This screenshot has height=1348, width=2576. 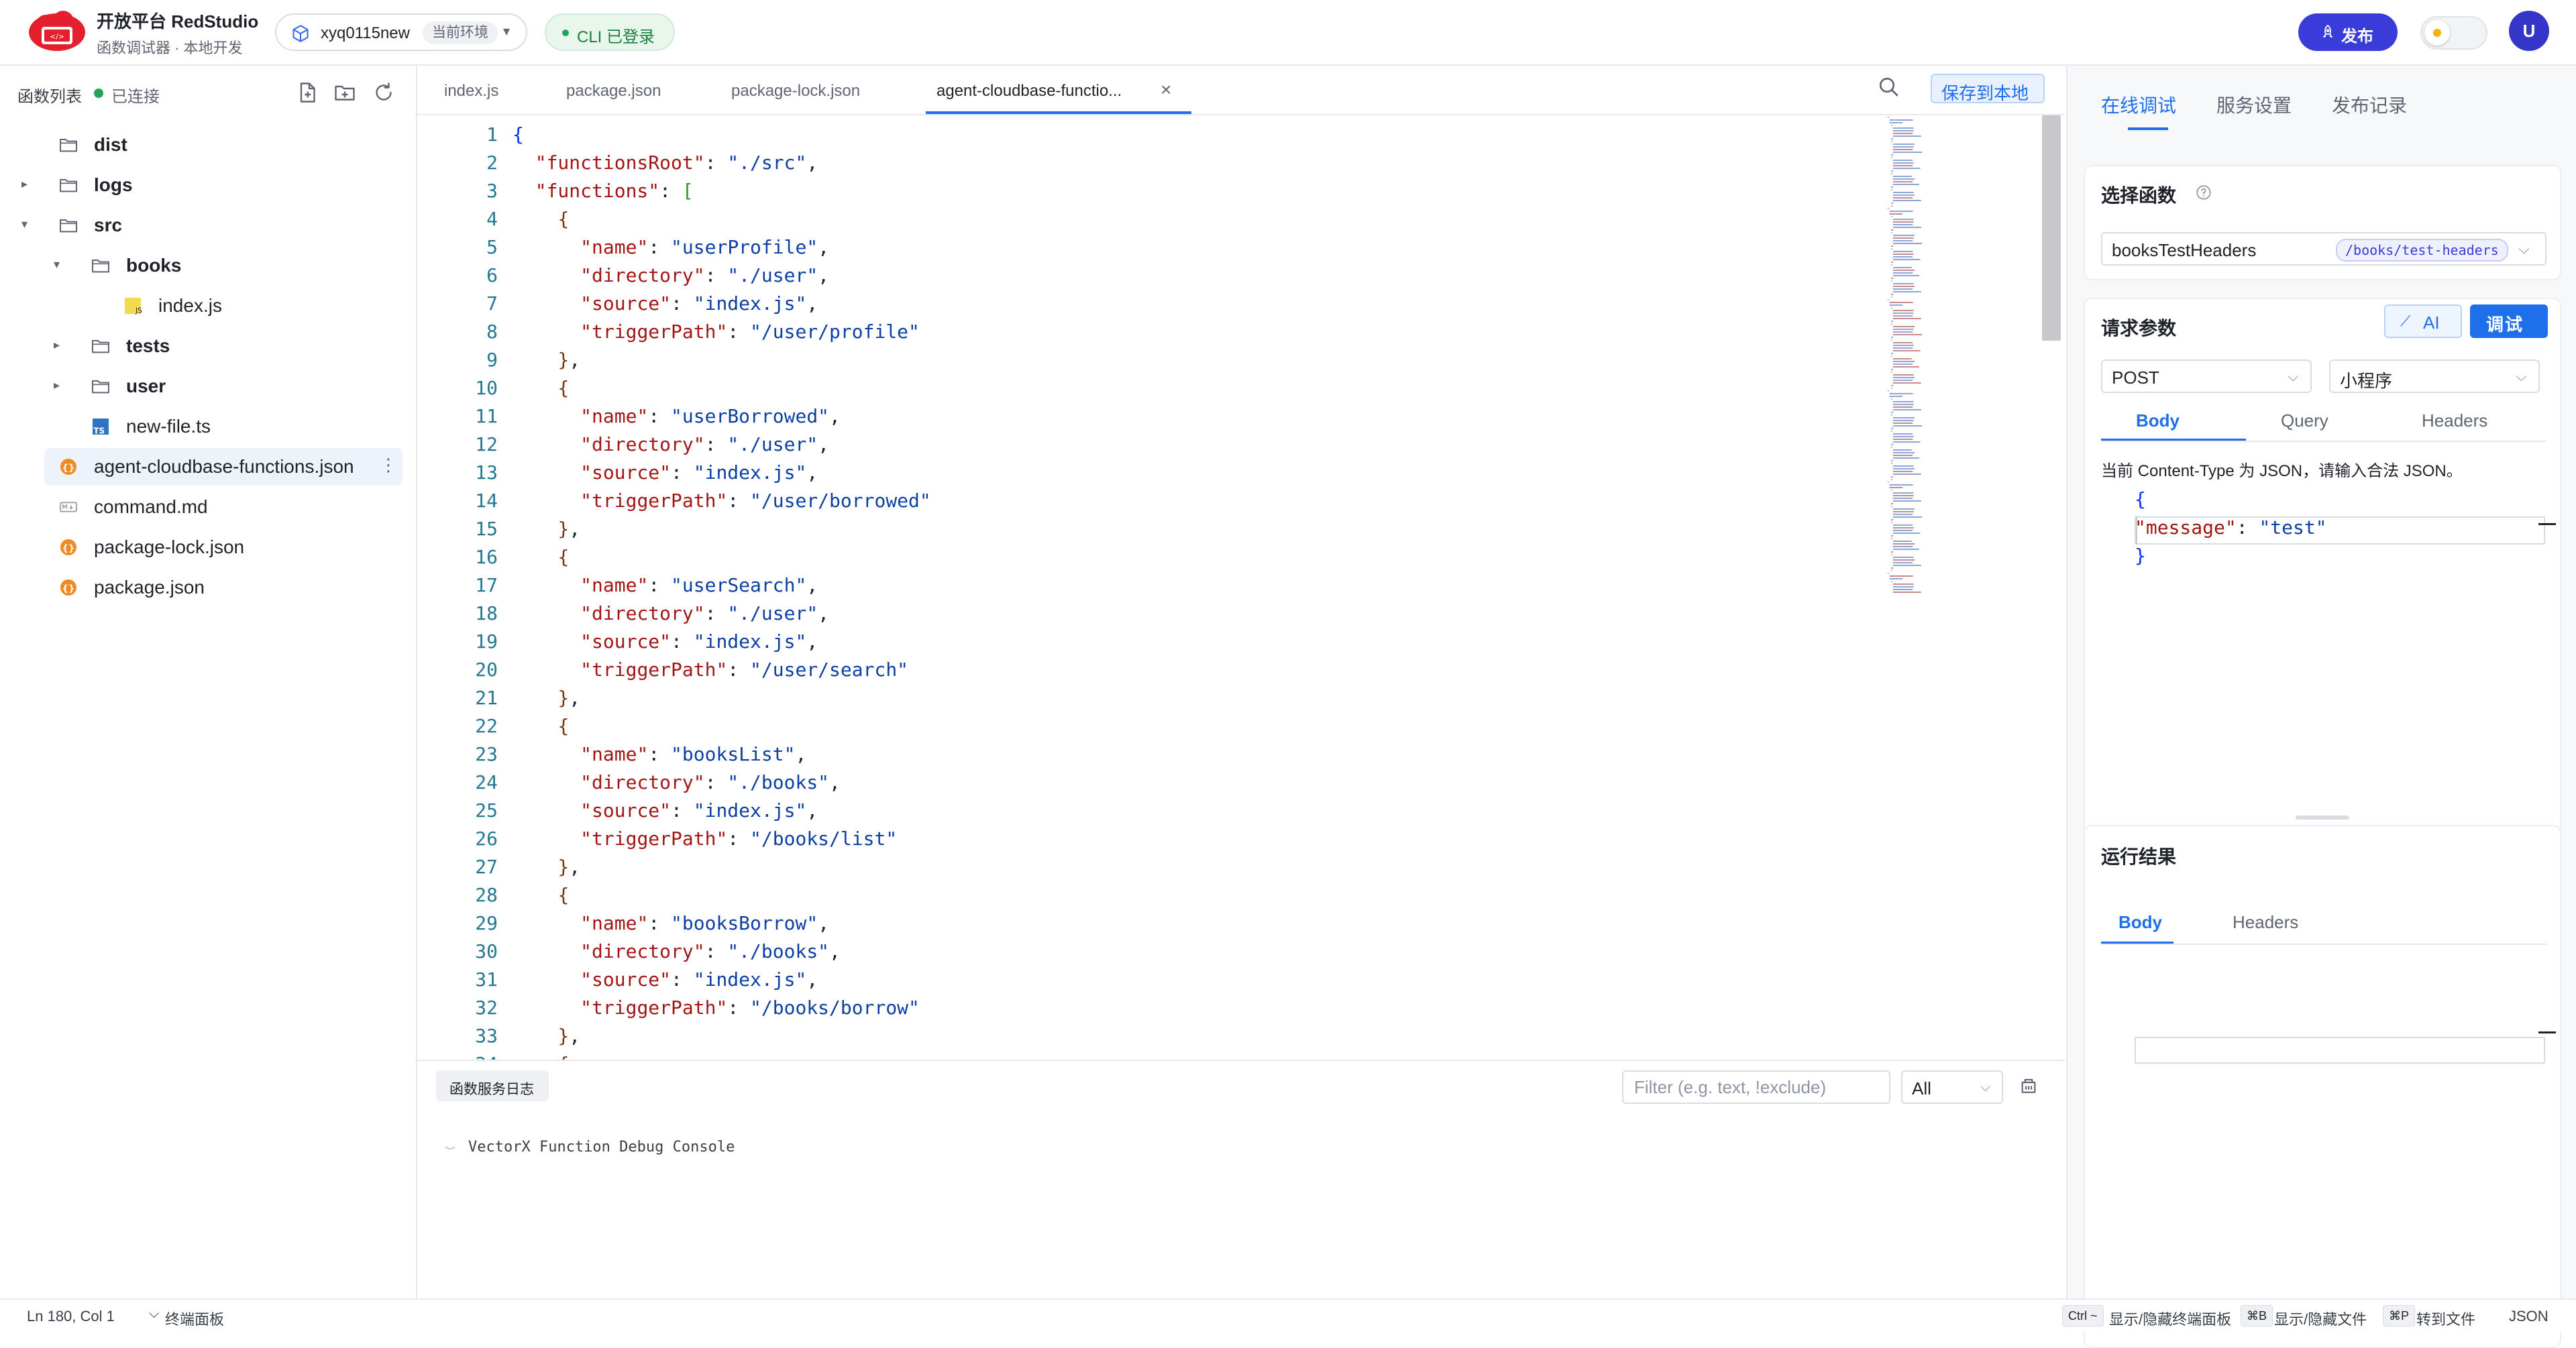 What do you see at coordinates (2509, 321) in the screenshot?
I see `run-debug-button: 调试` at bounding box center [2509, 321].